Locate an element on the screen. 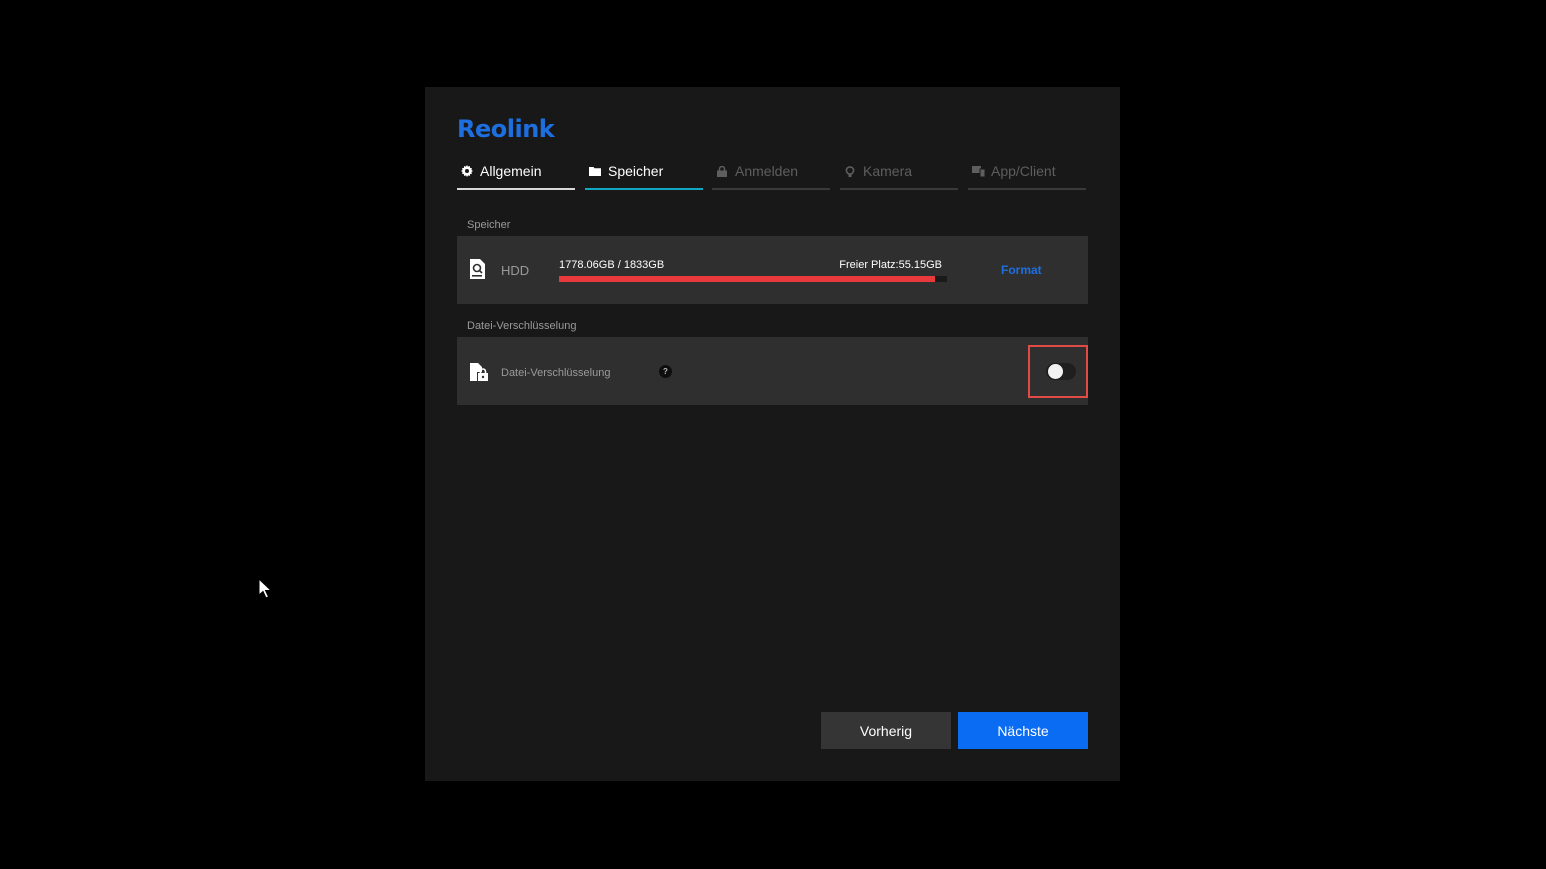 The width and height of the screenshot is (1546, 869). tab-kamera: Kamera is located at coordinates (899, 176).